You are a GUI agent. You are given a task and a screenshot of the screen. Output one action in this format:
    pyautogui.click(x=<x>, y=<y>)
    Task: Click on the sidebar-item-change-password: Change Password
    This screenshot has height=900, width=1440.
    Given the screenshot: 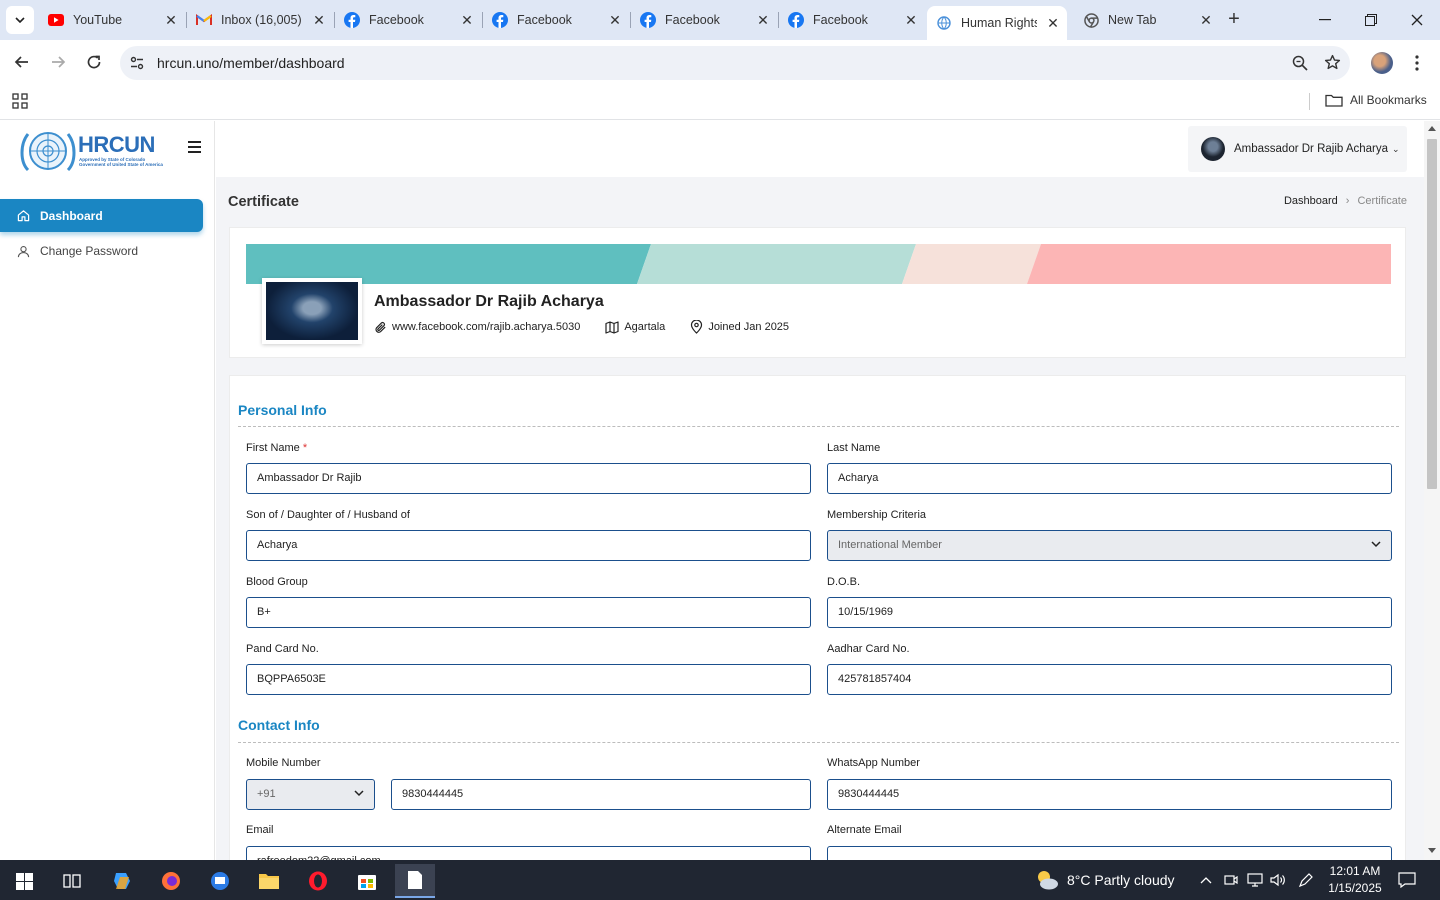 What is the action you would take?
    pyautogui.click(x=101, y=251)
    